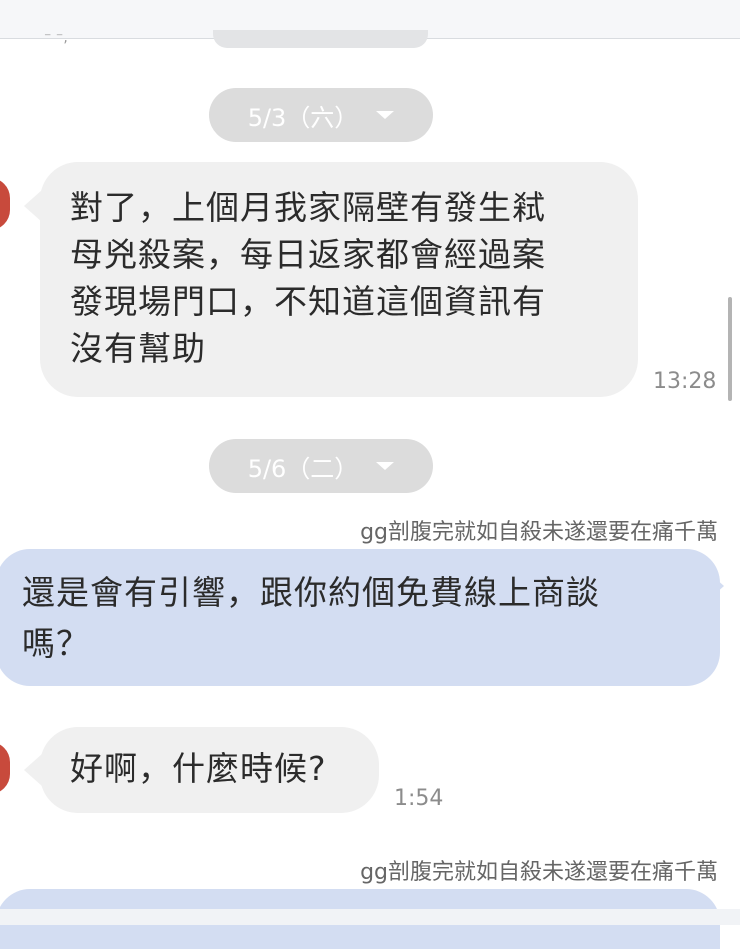  Describe the element at coordinates (56, 38) in the screenshot. I see `previous-message-fragment: ⁻ ⁻‚` at that location.